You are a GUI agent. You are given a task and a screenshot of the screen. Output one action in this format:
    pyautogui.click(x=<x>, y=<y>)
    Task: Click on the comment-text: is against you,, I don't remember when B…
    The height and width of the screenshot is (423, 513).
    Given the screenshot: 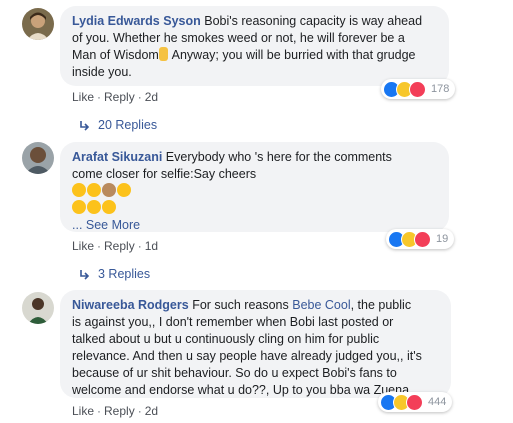 What is the action you would take?
    pyautogui.click(x=233, y=322)
    